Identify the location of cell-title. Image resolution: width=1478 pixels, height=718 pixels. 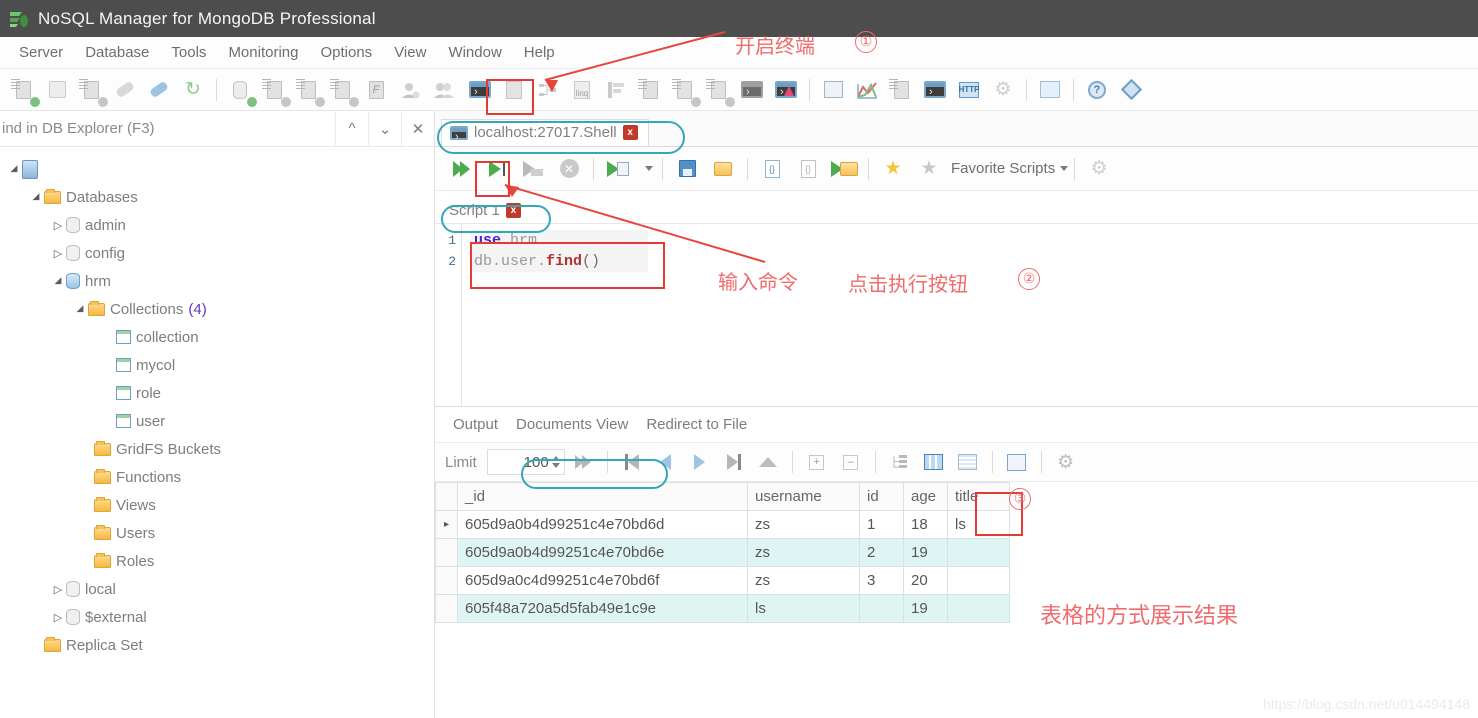
(978, 608).